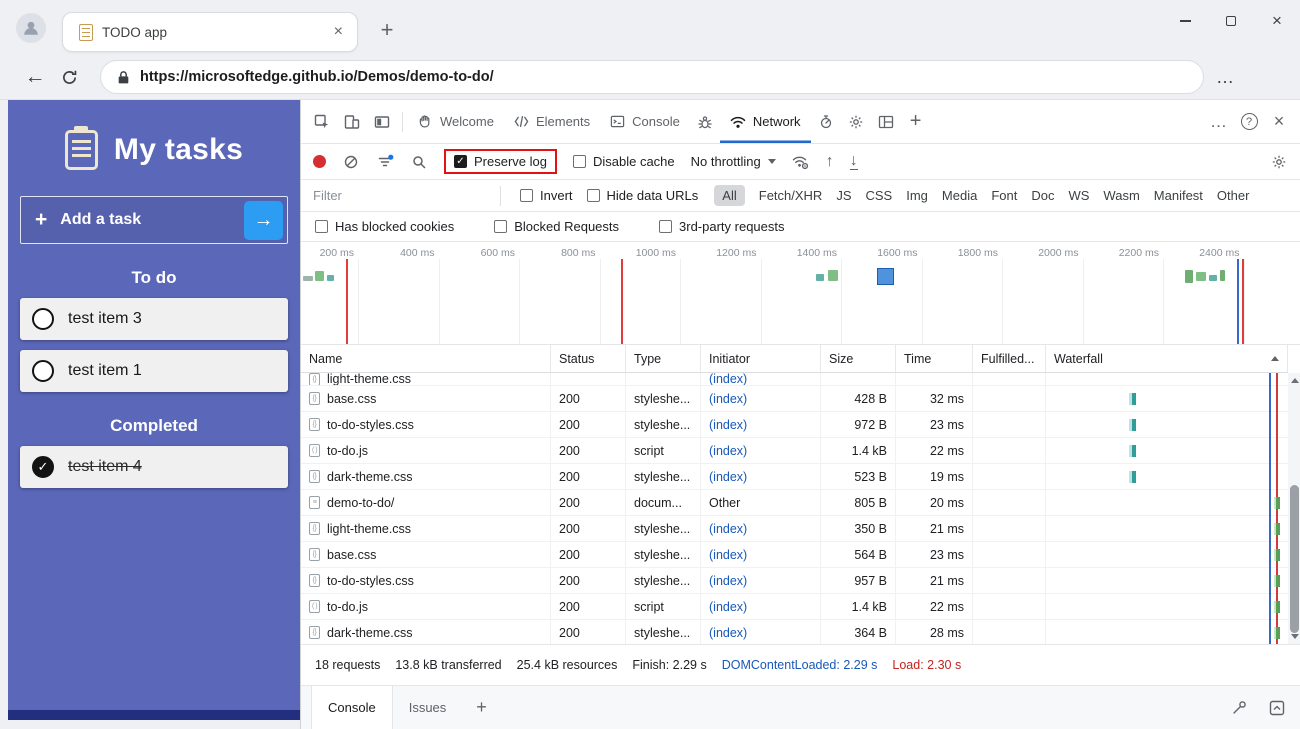 This screenshot has height=729, width=1300. Describe the element at coordinates (705, 122) in the screenshot. I see `bug-icon` at that location.